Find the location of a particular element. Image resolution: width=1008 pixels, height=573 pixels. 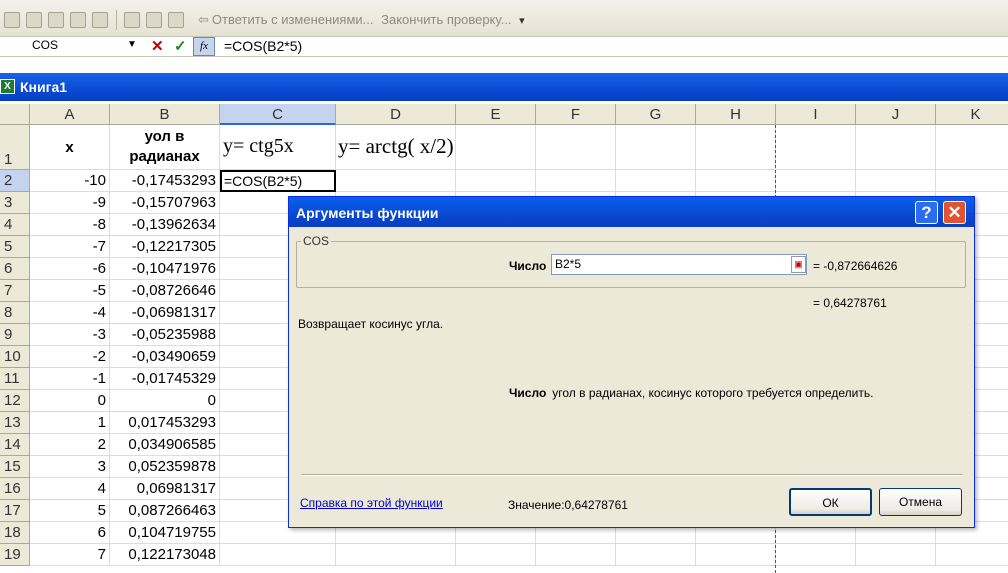

name-box-dropdown-icon: ▼ is located at coordinates (132, 44).